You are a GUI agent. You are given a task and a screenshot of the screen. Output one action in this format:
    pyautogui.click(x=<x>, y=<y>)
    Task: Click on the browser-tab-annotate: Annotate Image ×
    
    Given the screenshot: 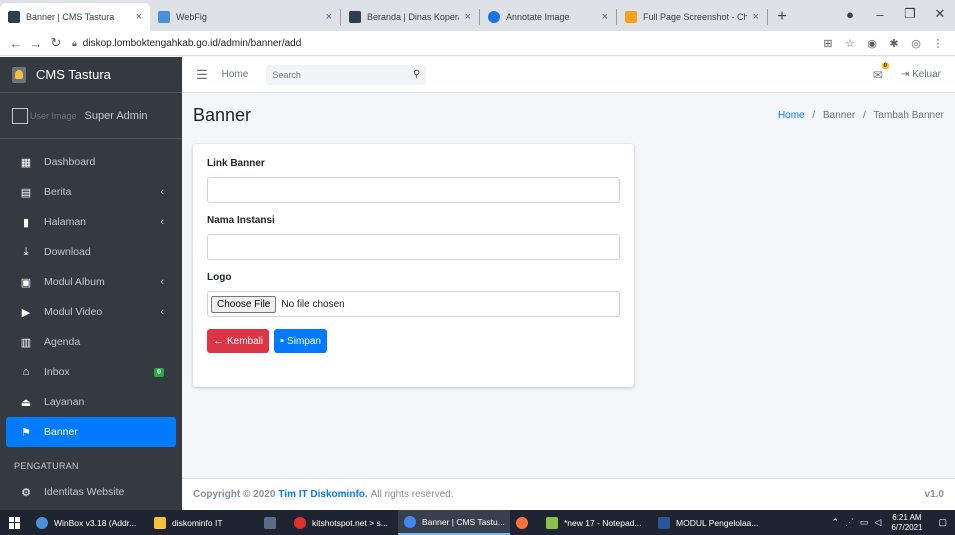 What is the action you would take?
    pyautogui.click(x=548, y=17)
    